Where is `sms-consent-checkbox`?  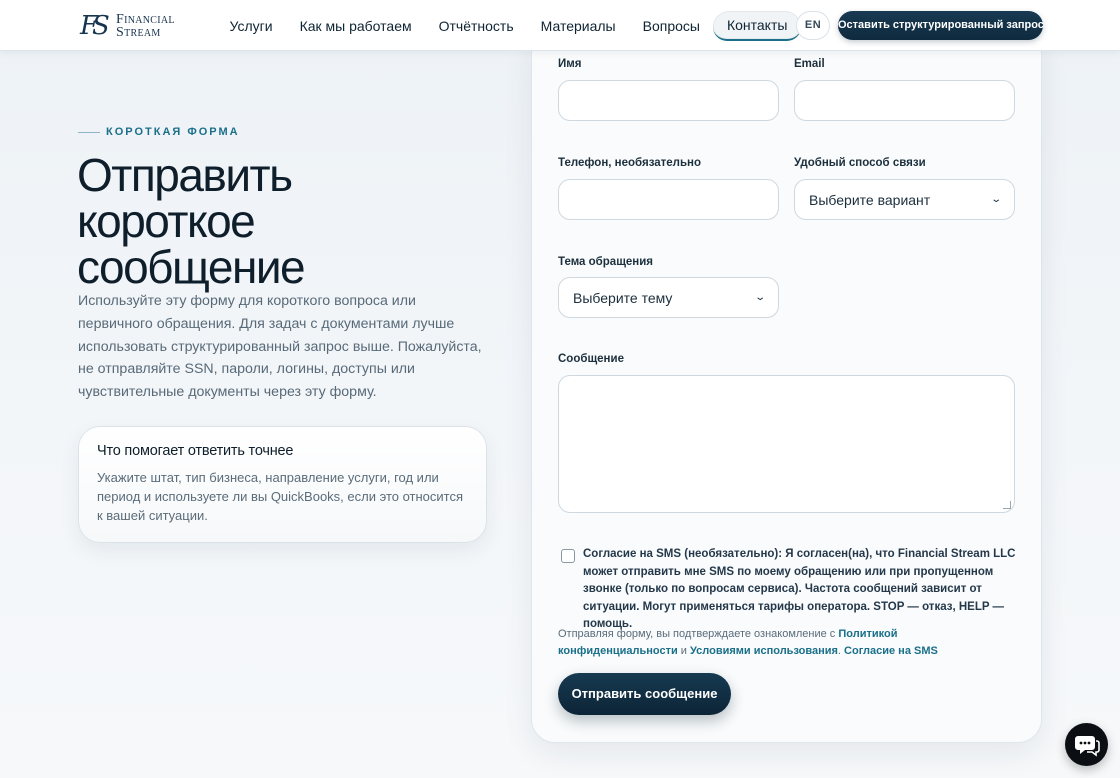 sms-consent-checkbox is located at coordinates (568, 556).